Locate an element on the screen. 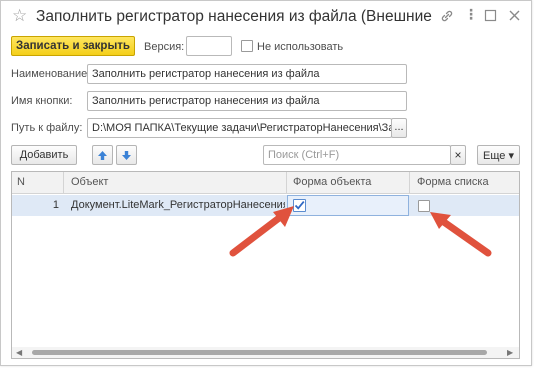 The width and height of the screenshot is (534, 368). arrow-down-icon is located at coordinates (126, 155).